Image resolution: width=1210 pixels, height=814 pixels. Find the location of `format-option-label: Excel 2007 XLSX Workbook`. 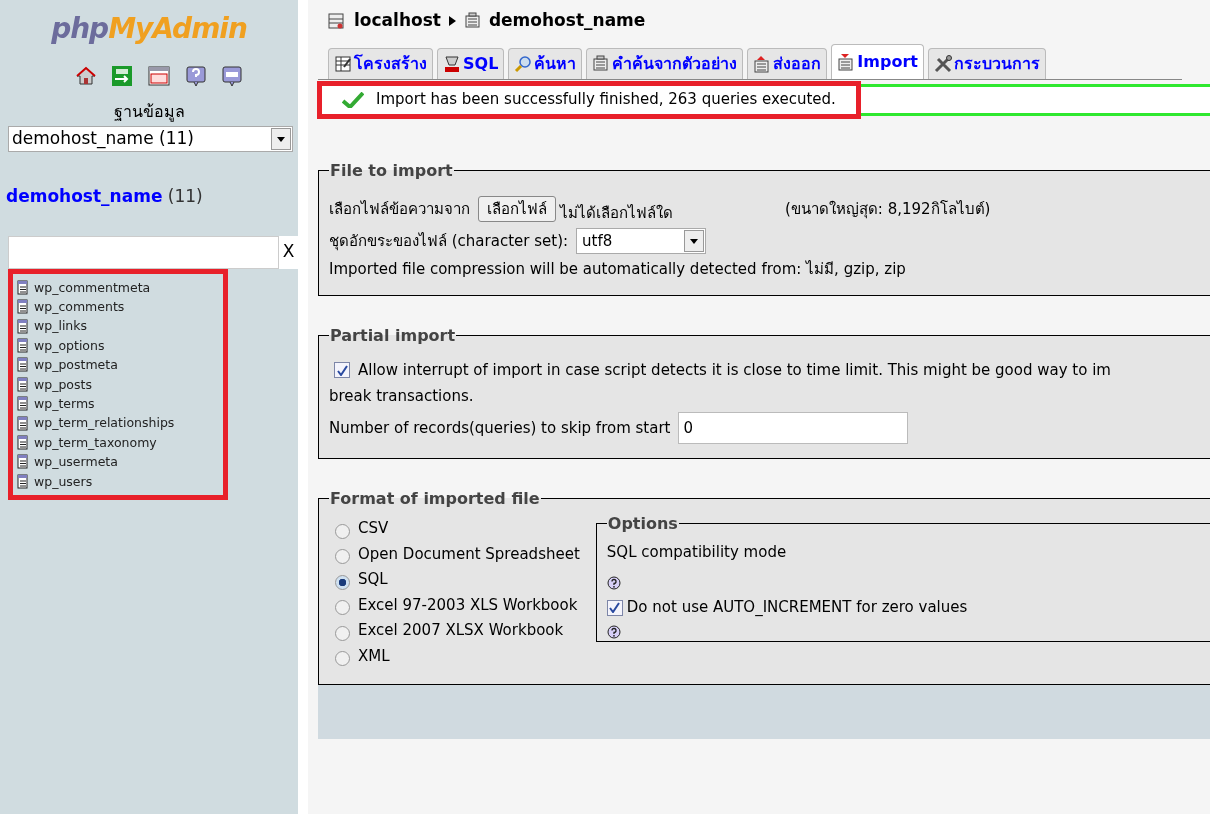

format-option-label: Excel 2007 XLSX Workbook is located at coordinates (461, 631).